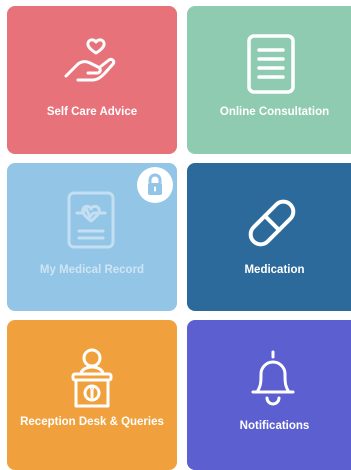 This screenshot has width=351, height=470. I want to click on tile-label: Reception Desk & Queries, so click(92, 422).